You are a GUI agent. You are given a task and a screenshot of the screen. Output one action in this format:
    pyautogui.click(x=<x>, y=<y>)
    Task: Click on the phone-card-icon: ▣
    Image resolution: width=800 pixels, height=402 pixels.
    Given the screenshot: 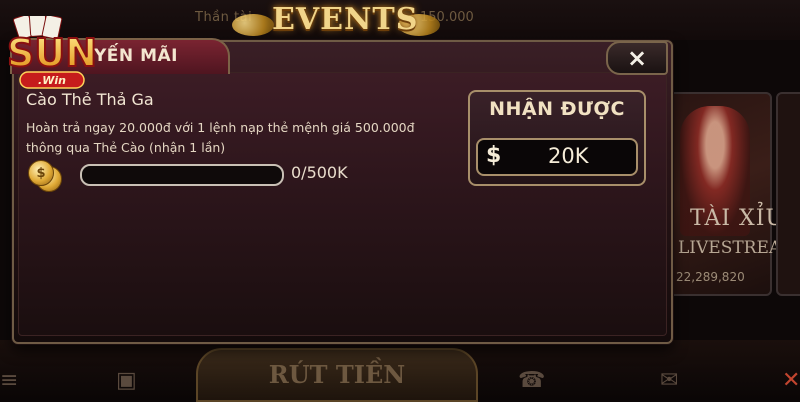 What is the action you would take?
    pyautogui.click(x=126, y=380)
    